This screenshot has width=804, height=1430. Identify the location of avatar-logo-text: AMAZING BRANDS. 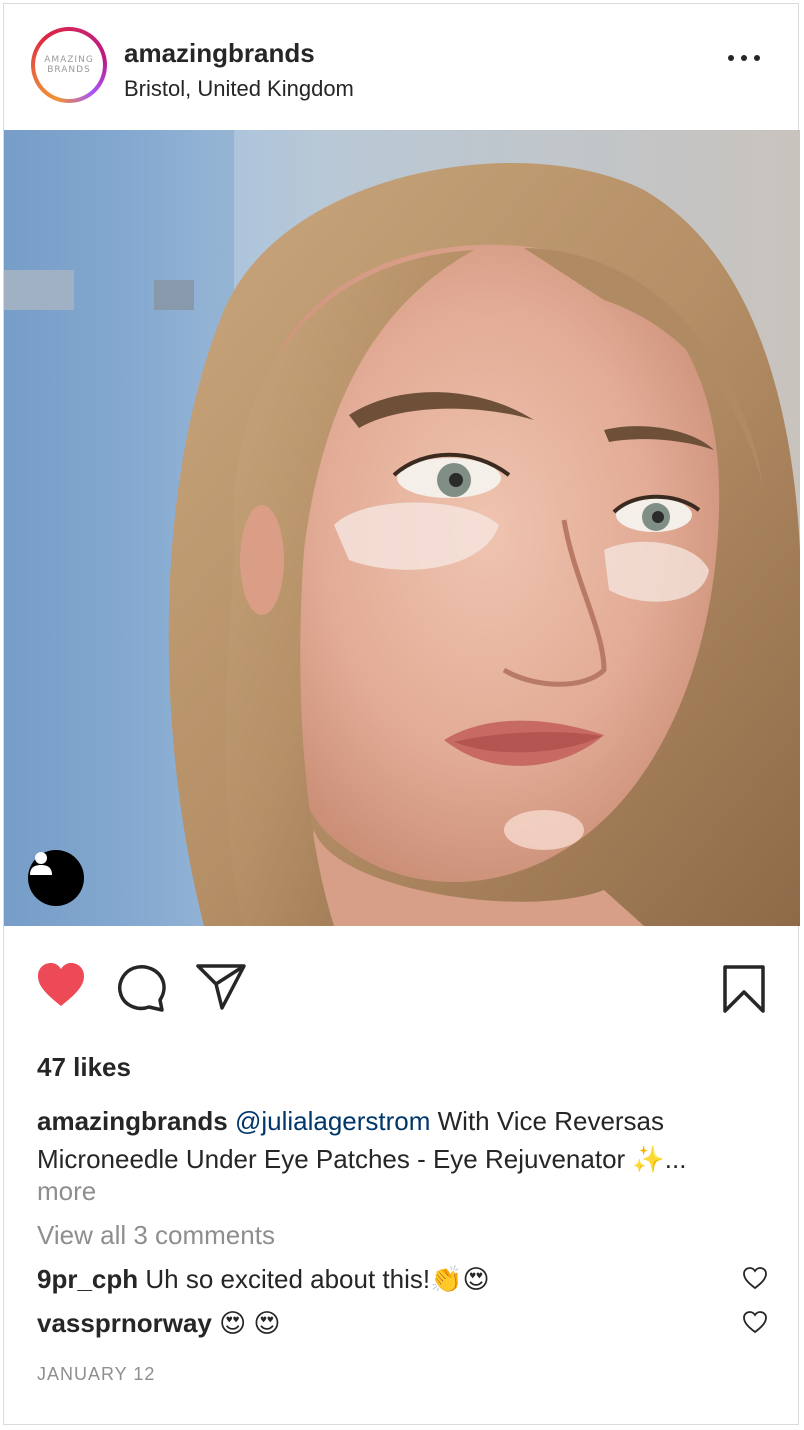
(69, 65).